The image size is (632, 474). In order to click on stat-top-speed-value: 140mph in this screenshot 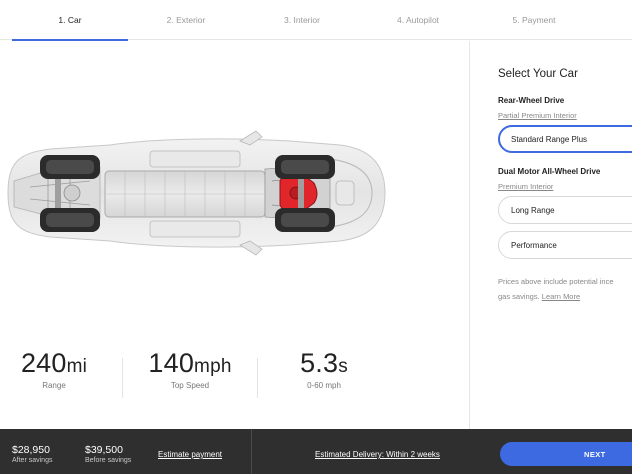, I will do `click(190, 363)`.